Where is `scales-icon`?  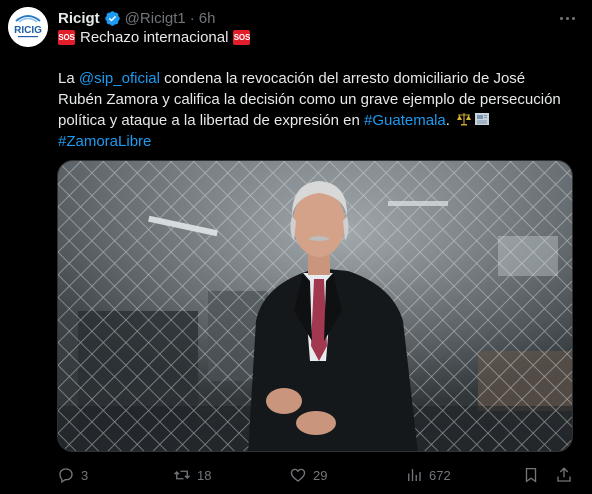 scales-icon is located at coordinates (464, 119).